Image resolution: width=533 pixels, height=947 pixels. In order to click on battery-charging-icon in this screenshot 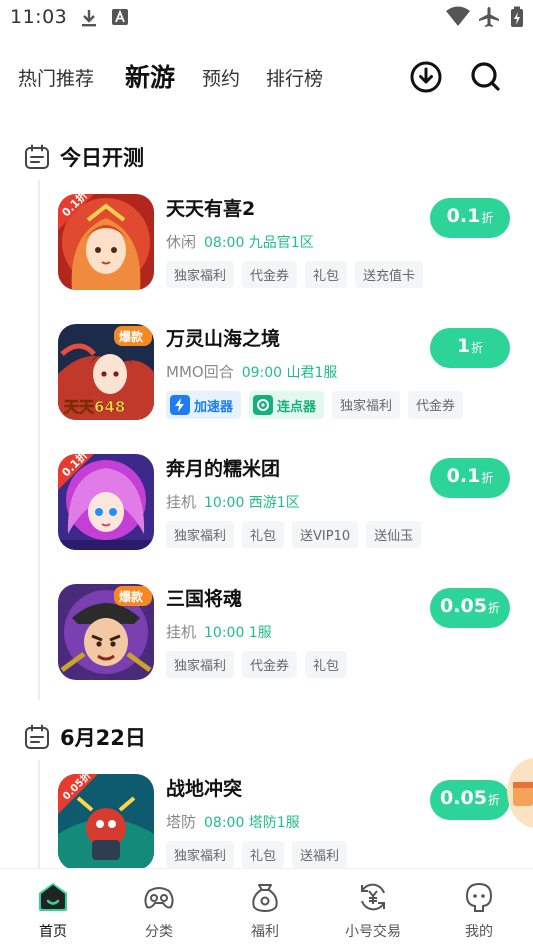, I will do `click(517, 16)`.